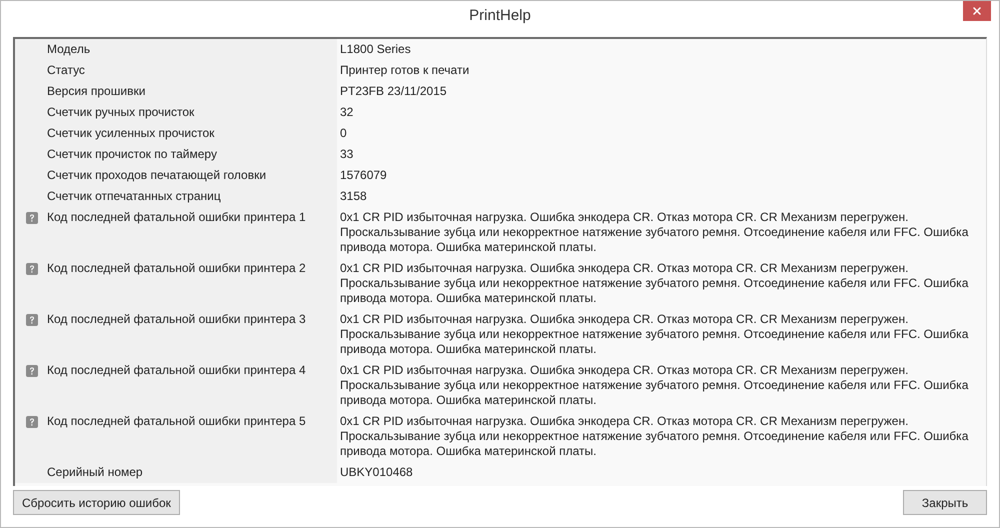 The width and height of the screenshot is (1000, 528). What do you see at coordinates (344, 133) in the screenshot?
I see `property-value: 0` at bounding box center [344, 133].